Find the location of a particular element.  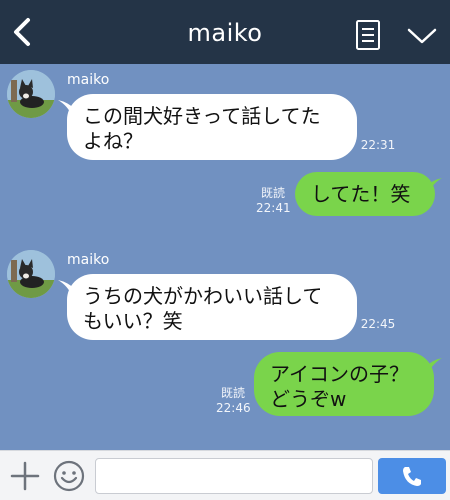

message-time: 22:46 is located at coordinates (233, 408).